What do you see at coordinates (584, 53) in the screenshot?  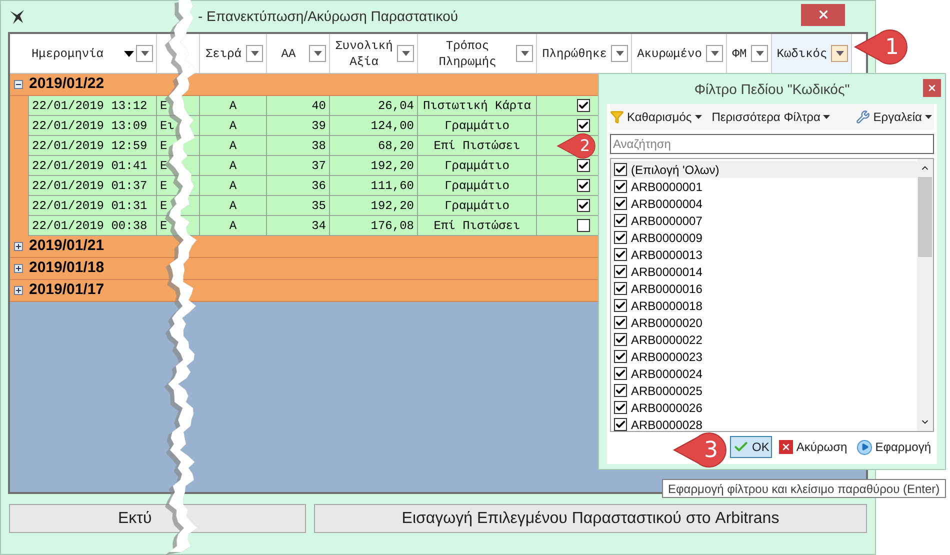 I see `column-header: Πληρώθηκε` at bounding box center [584, 53].